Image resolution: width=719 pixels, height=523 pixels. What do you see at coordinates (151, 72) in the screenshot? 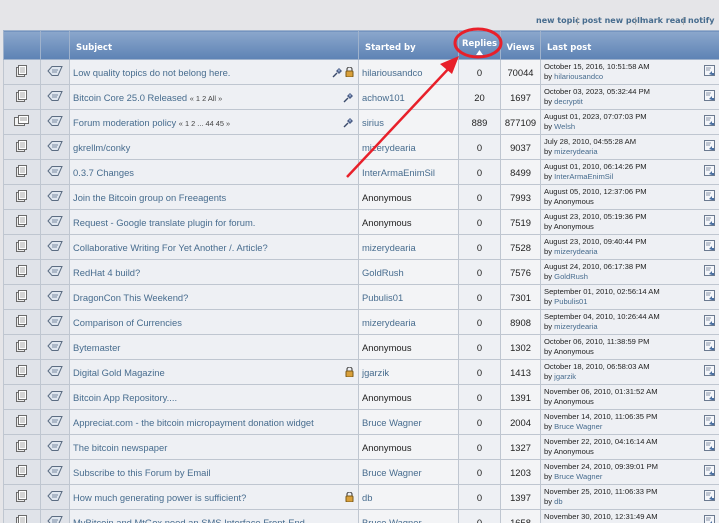
I see `topic-subject-link: Low quality topics do not belong here.` at bounding box center [151, 72].